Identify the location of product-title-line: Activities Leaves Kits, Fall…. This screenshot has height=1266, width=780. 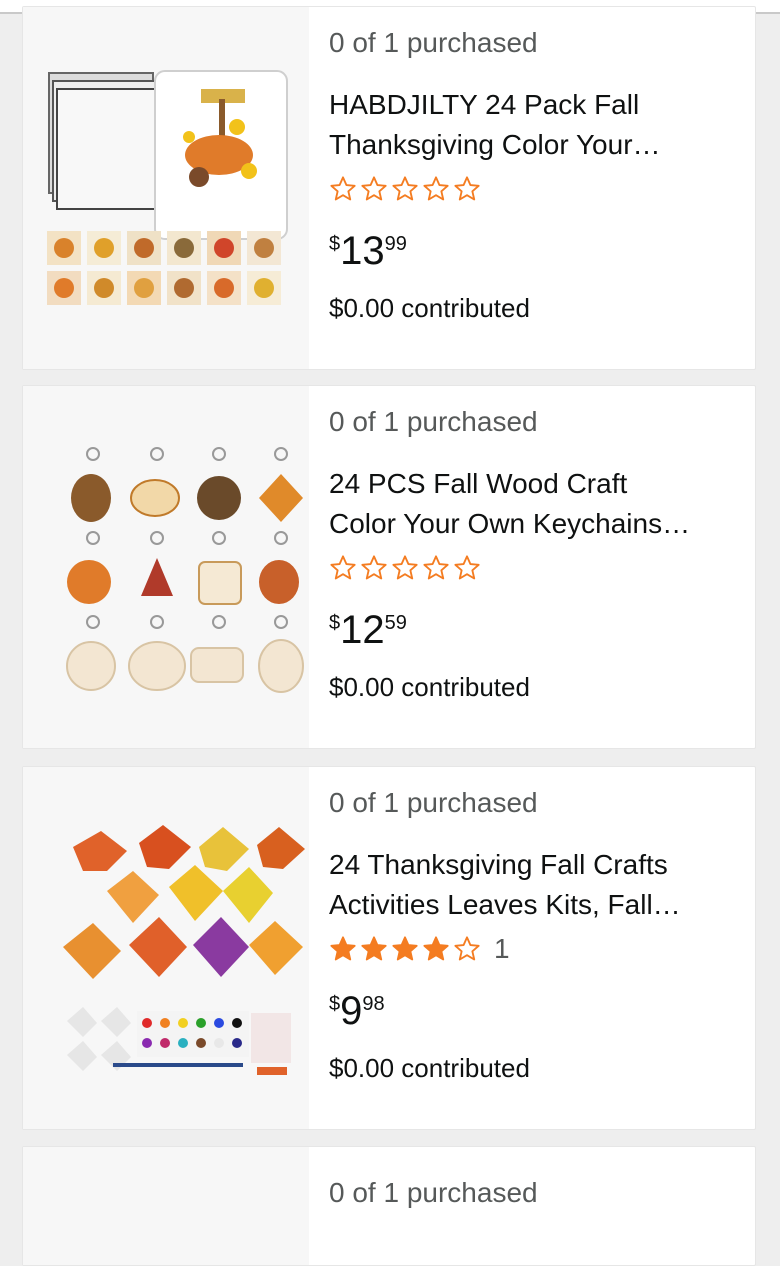
(505, 904).